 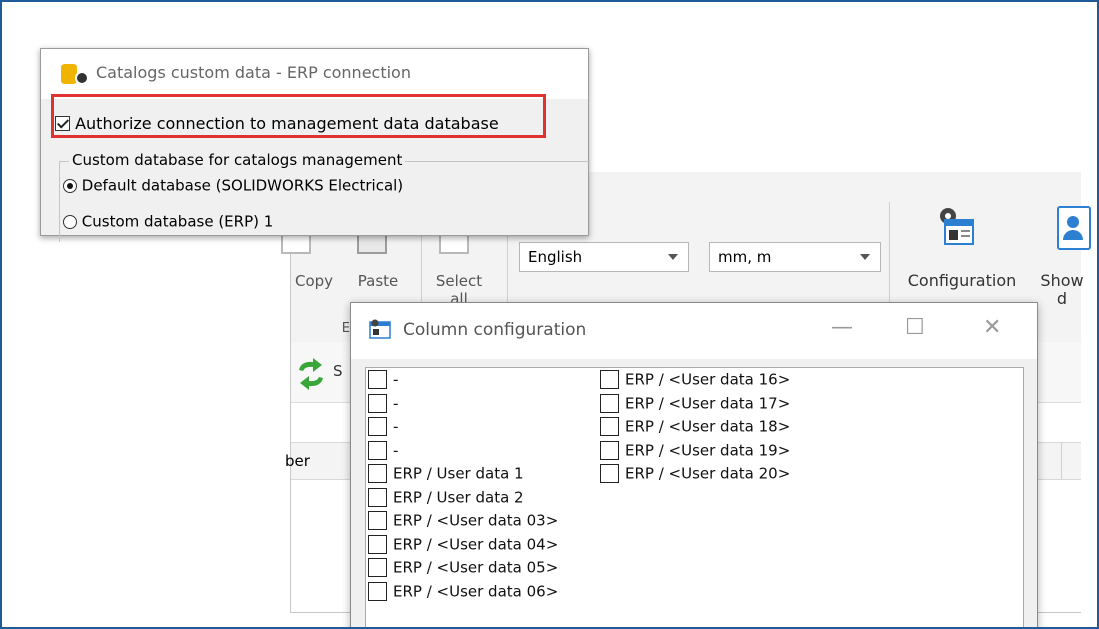 I want to click on column-option: ERP / <User data 20>, so click(x=695, y=473).